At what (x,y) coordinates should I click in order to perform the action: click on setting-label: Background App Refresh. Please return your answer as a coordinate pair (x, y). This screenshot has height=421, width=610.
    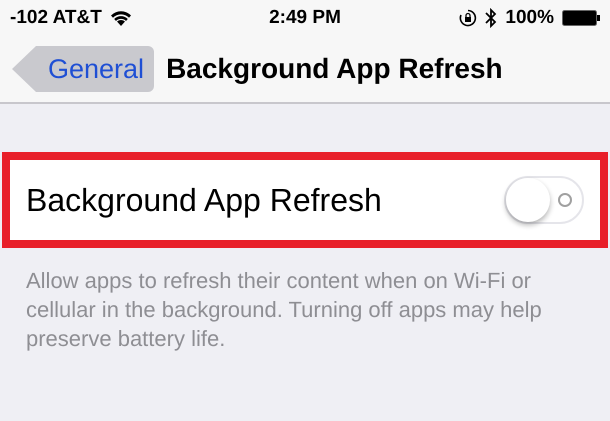
    Looking at the image, I should click on (204, 200).